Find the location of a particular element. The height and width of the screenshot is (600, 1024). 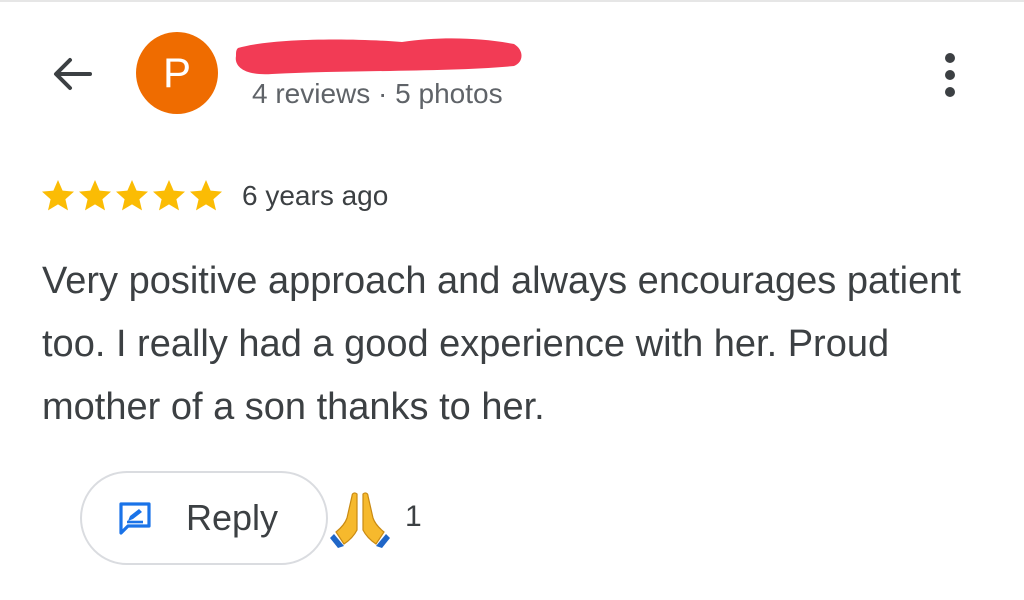

more-options-button is located at coordinates (950, 75).